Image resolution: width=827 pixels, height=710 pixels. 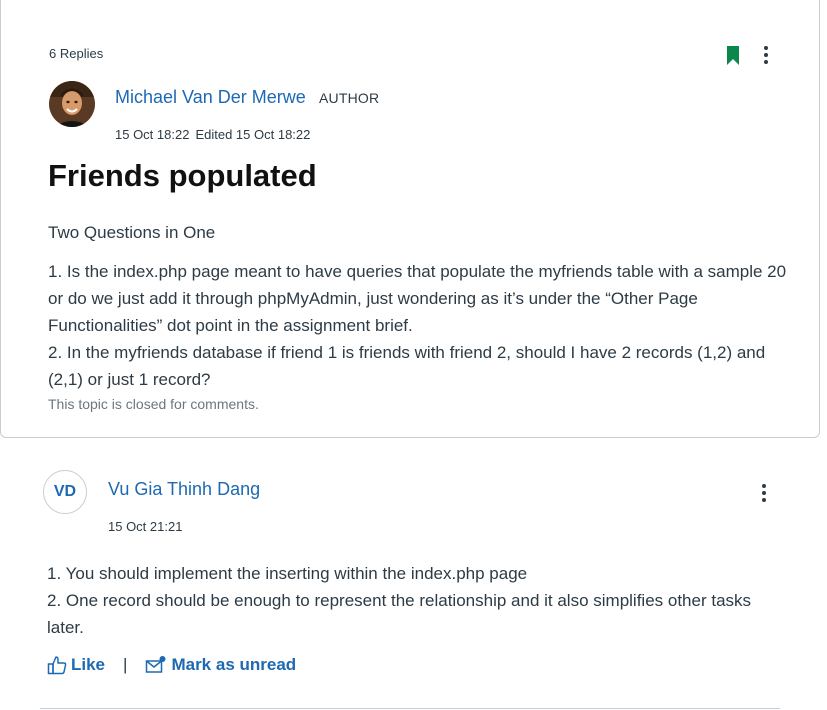 I want to click on edited-time: Edited 15 Oct 18:22, so click(x=253, y=134).